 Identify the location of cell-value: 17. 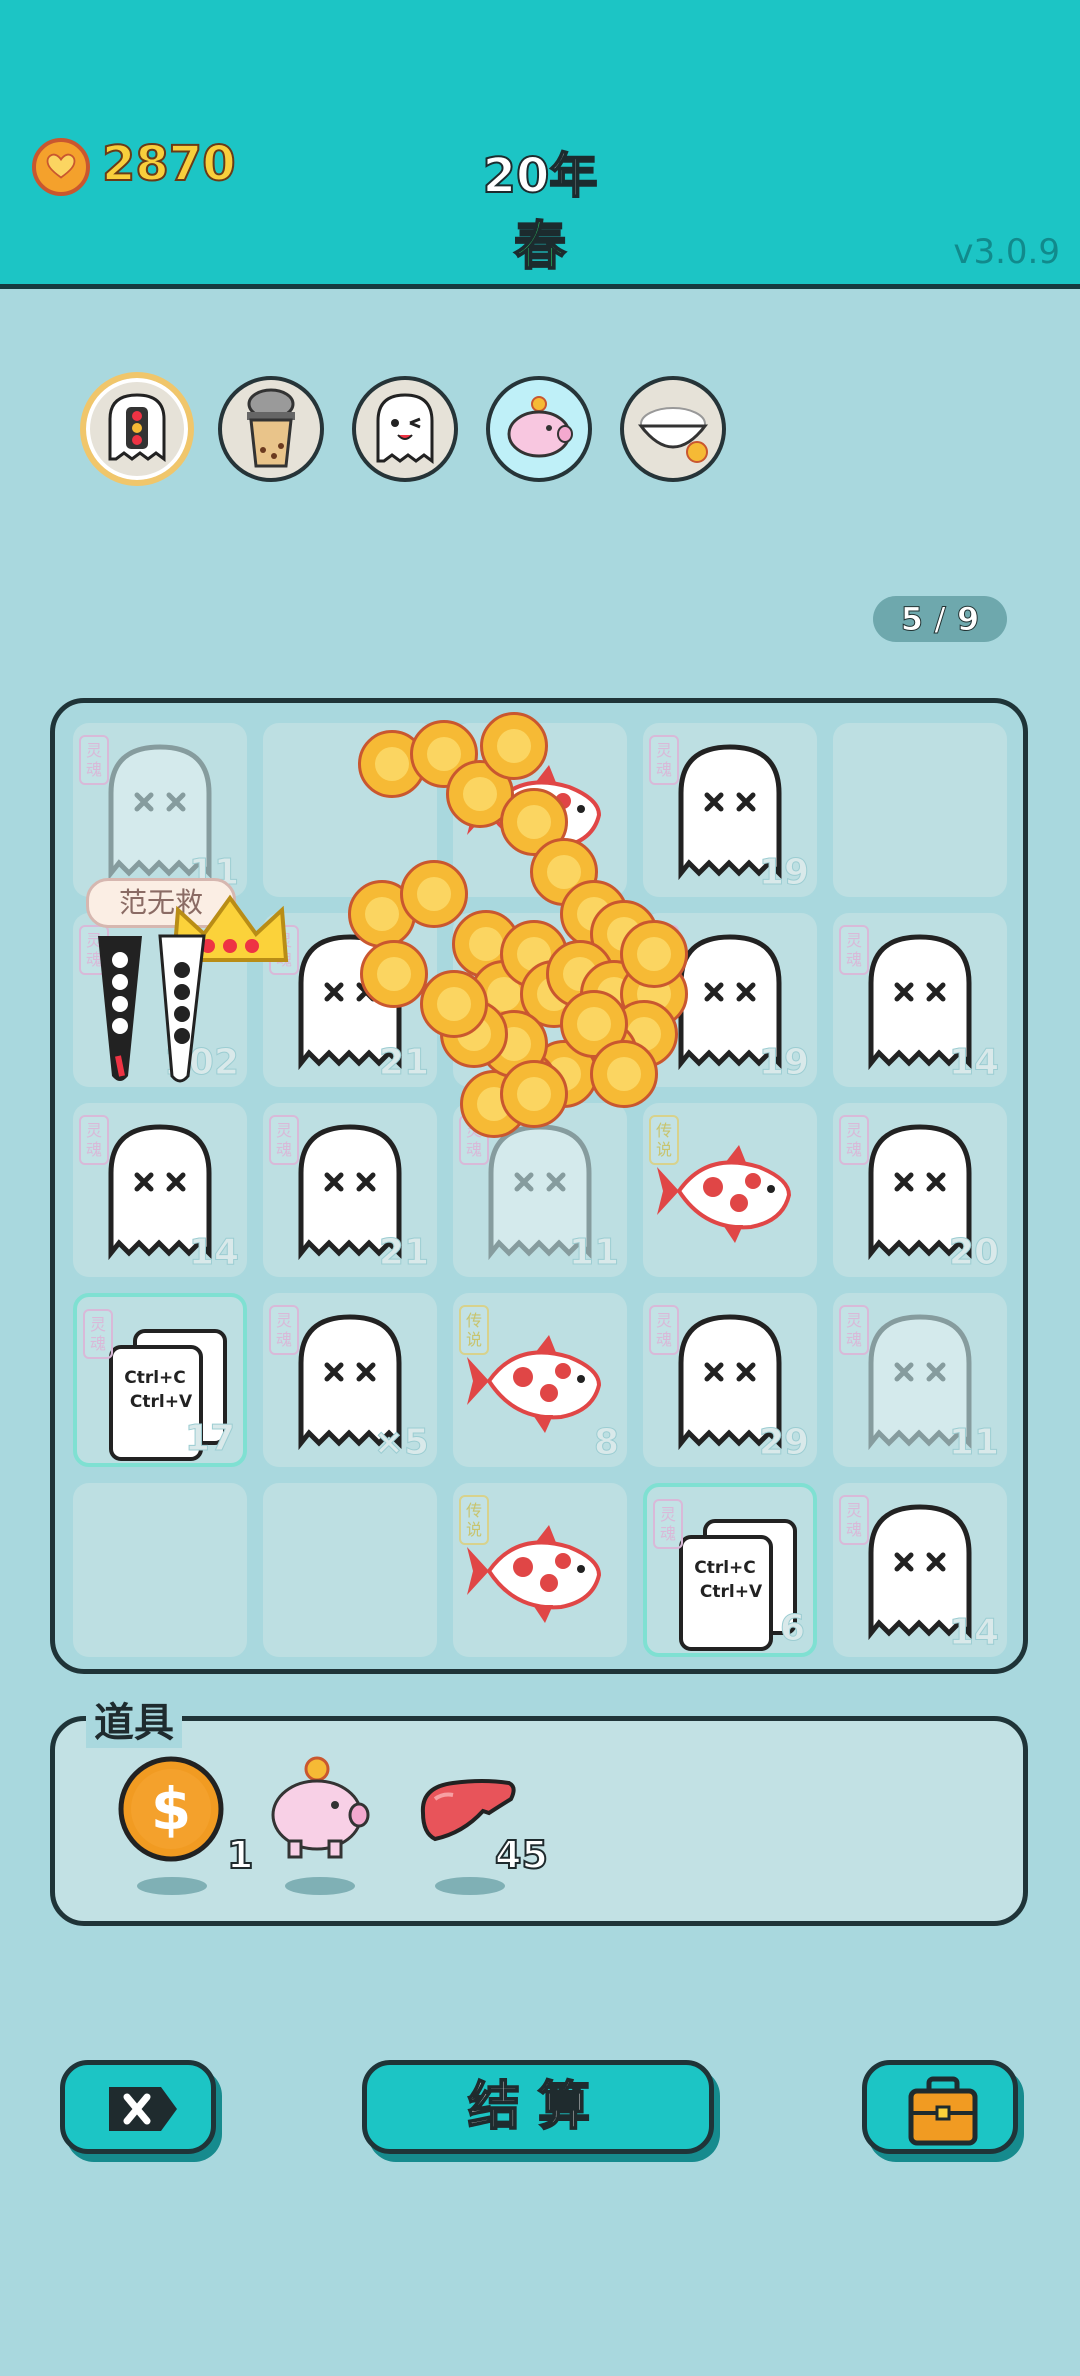
(209, 1439).